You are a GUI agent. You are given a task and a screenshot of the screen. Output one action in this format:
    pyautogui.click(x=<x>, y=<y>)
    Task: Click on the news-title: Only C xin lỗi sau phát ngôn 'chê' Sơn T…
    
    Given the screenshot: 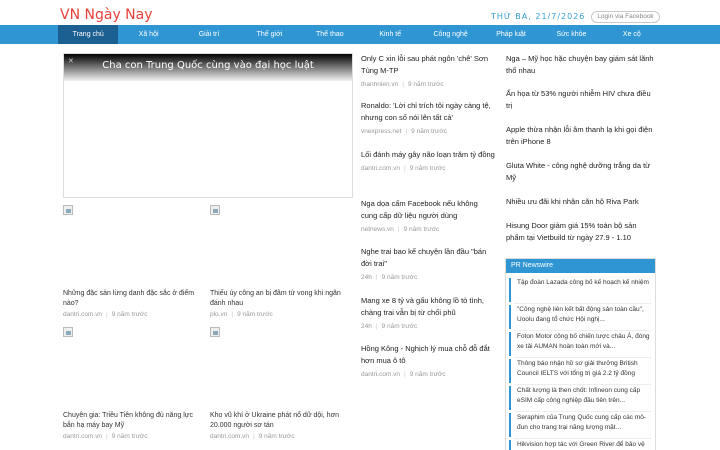 What is the action you would take?
    pyautogui.click(x=428, y=65)
    